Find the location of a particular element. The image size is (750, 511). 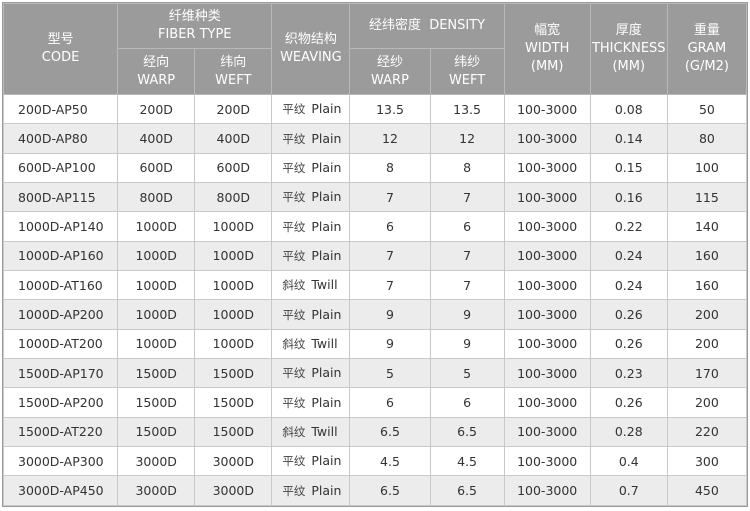

header-gram: 重量 GRAM (G/M2) is located at coordinates (707, 49).